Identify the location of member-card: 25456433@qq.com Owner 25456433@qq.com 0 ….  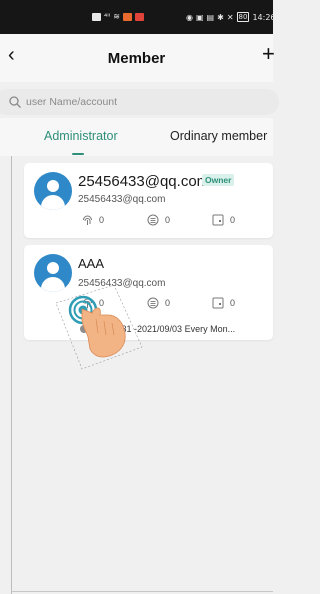
(148, 200).